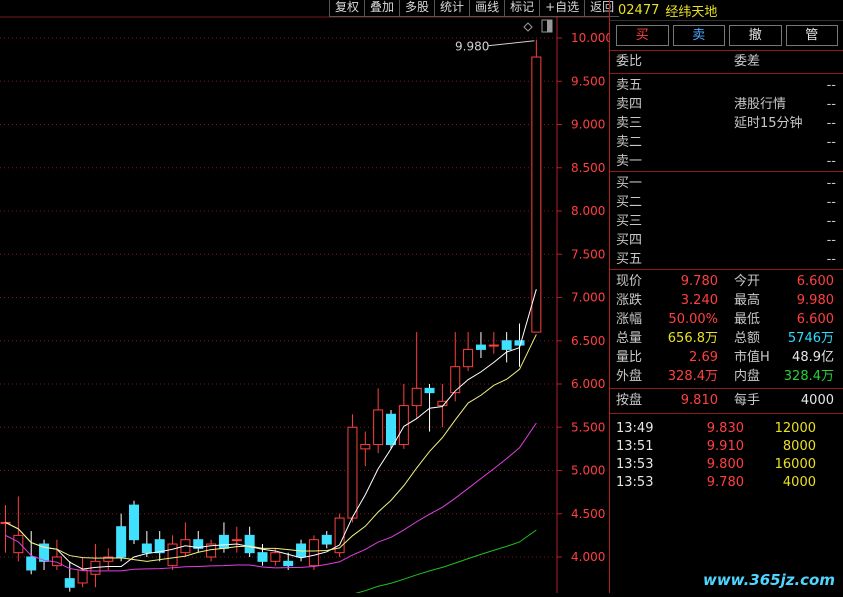 The height and width of the screenshot is (597, 843). Describe the element at coordinates (549, 26) in the screenshot. I see `window-icon-fill` at that location.